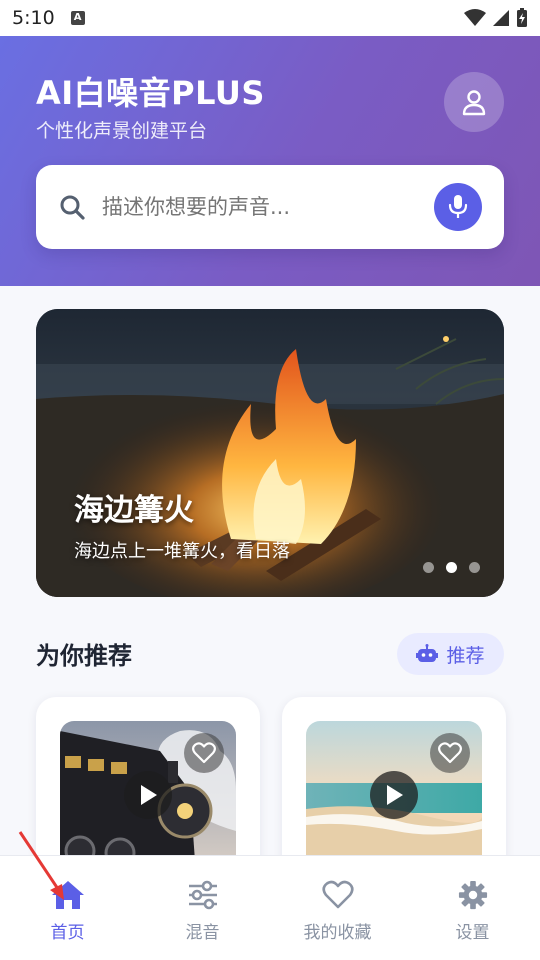 This screenshot has width=540, height=960. Describe the element at coordinates (122, 131) in the screenshot. I see `app-subtitle: 个性化声景创建平台` at that location.